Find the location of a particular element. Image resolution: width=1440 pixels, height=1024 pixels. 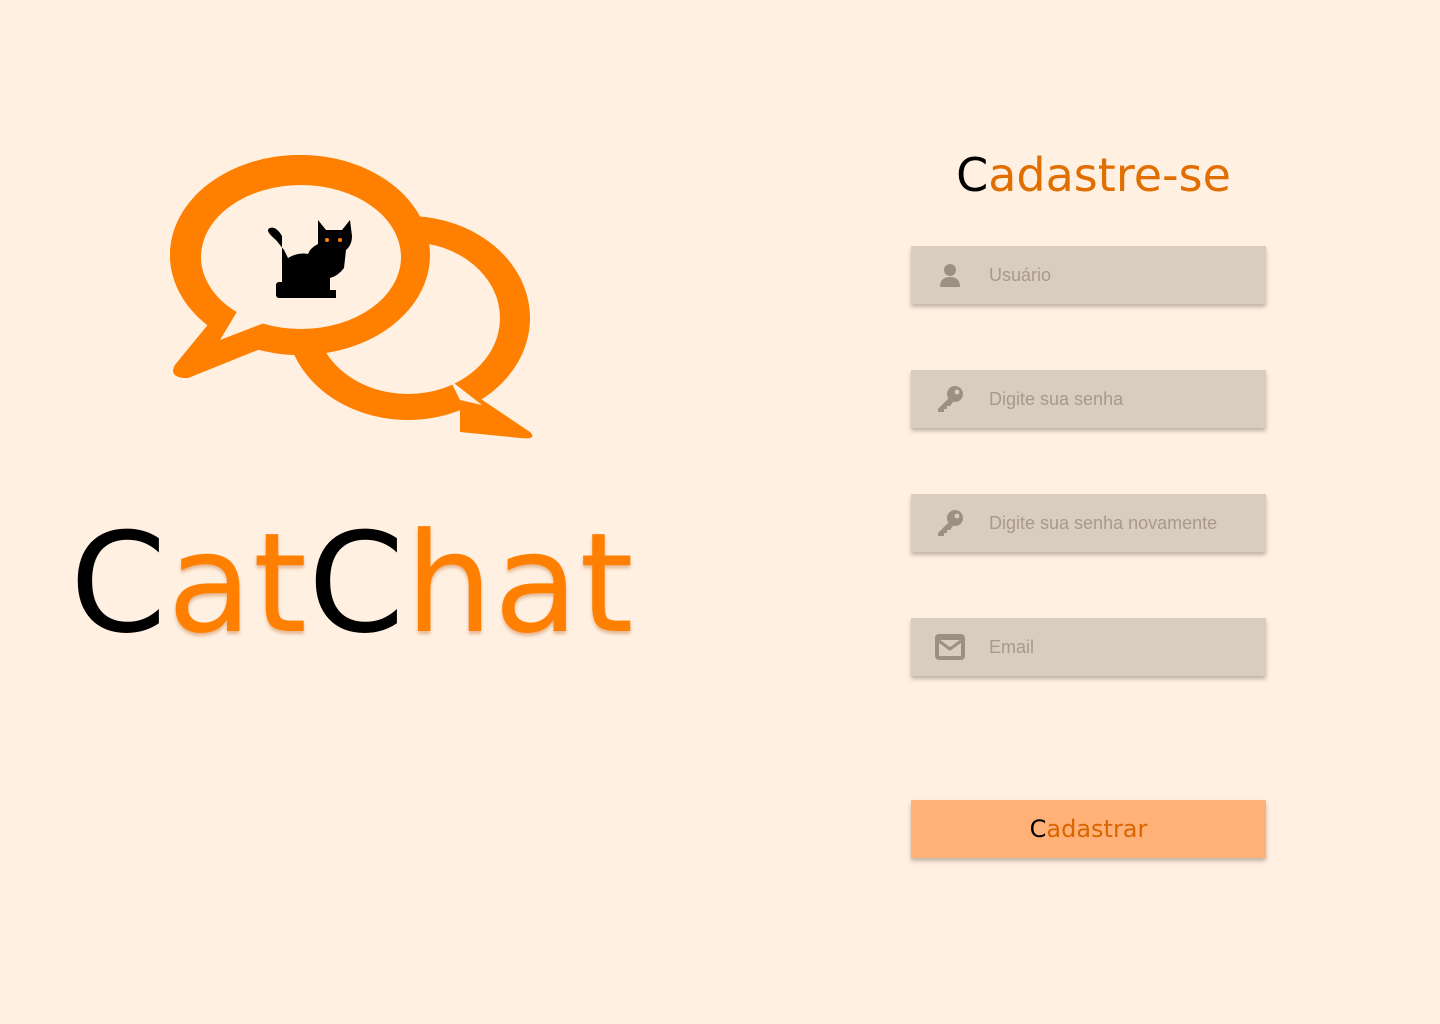

username-field is located at coordinates (1088, 275).